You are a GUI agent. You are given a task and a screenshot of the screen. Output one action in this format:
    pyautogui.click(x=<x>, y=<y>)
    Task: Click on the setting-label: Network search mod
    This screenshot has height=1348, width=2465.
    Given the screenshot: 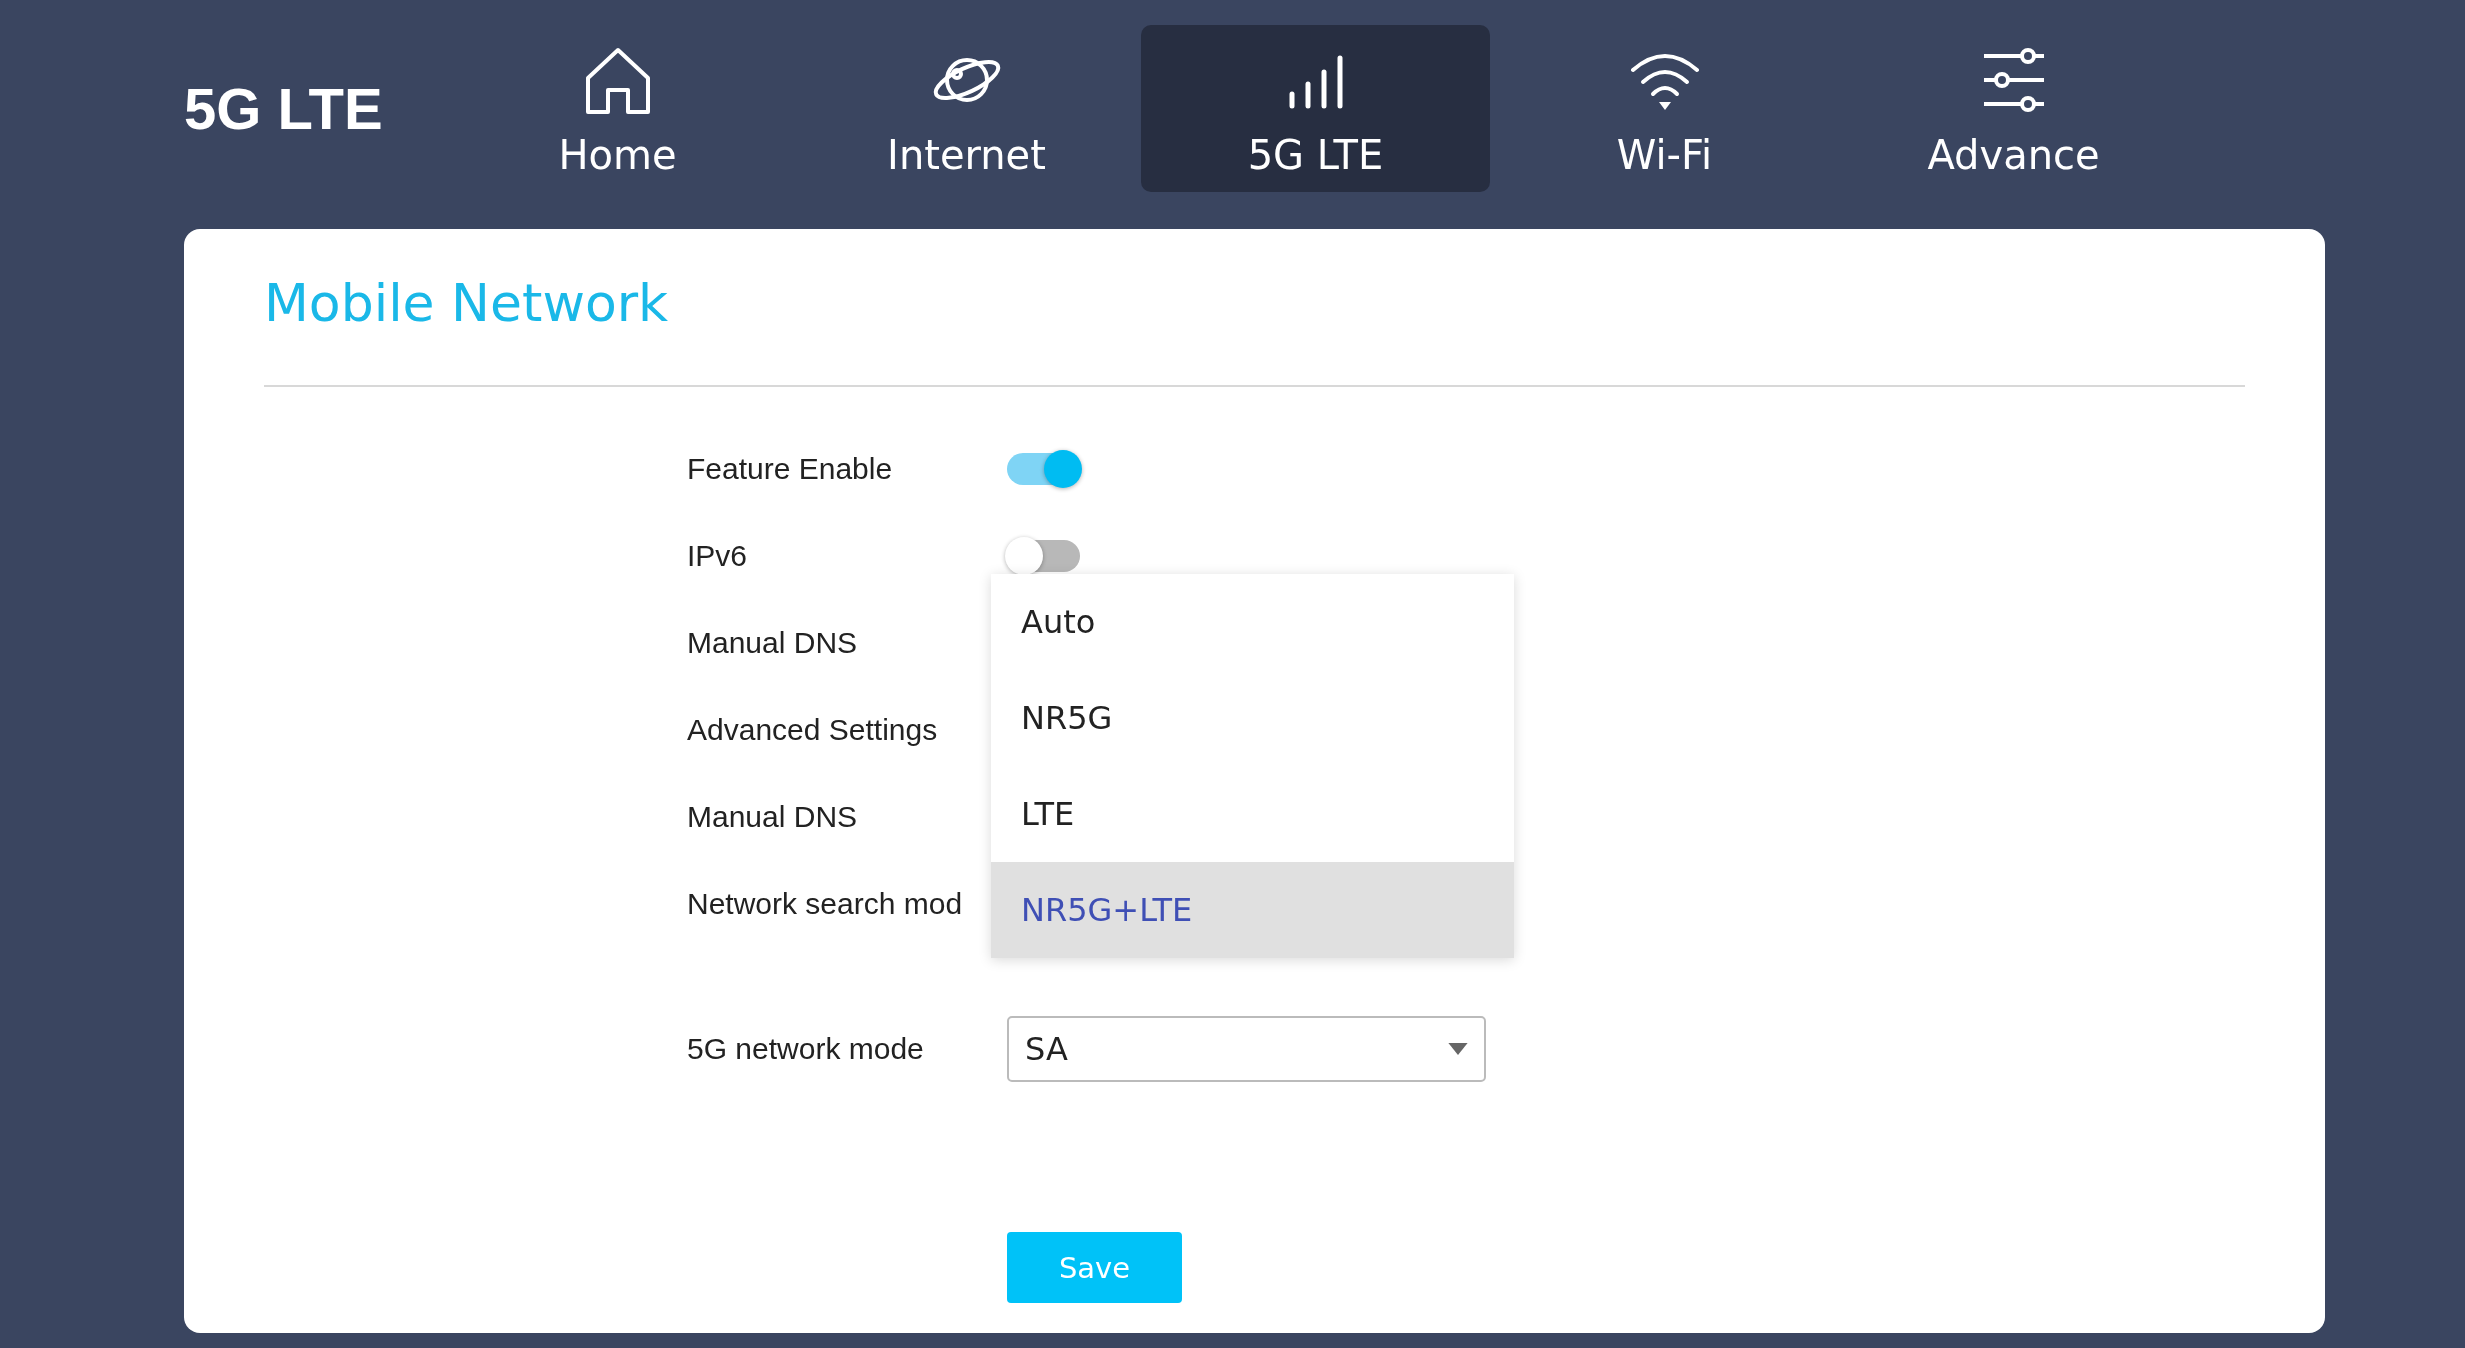 What is the action you would take?
    pyautogui.click(x=825, y=903)
    